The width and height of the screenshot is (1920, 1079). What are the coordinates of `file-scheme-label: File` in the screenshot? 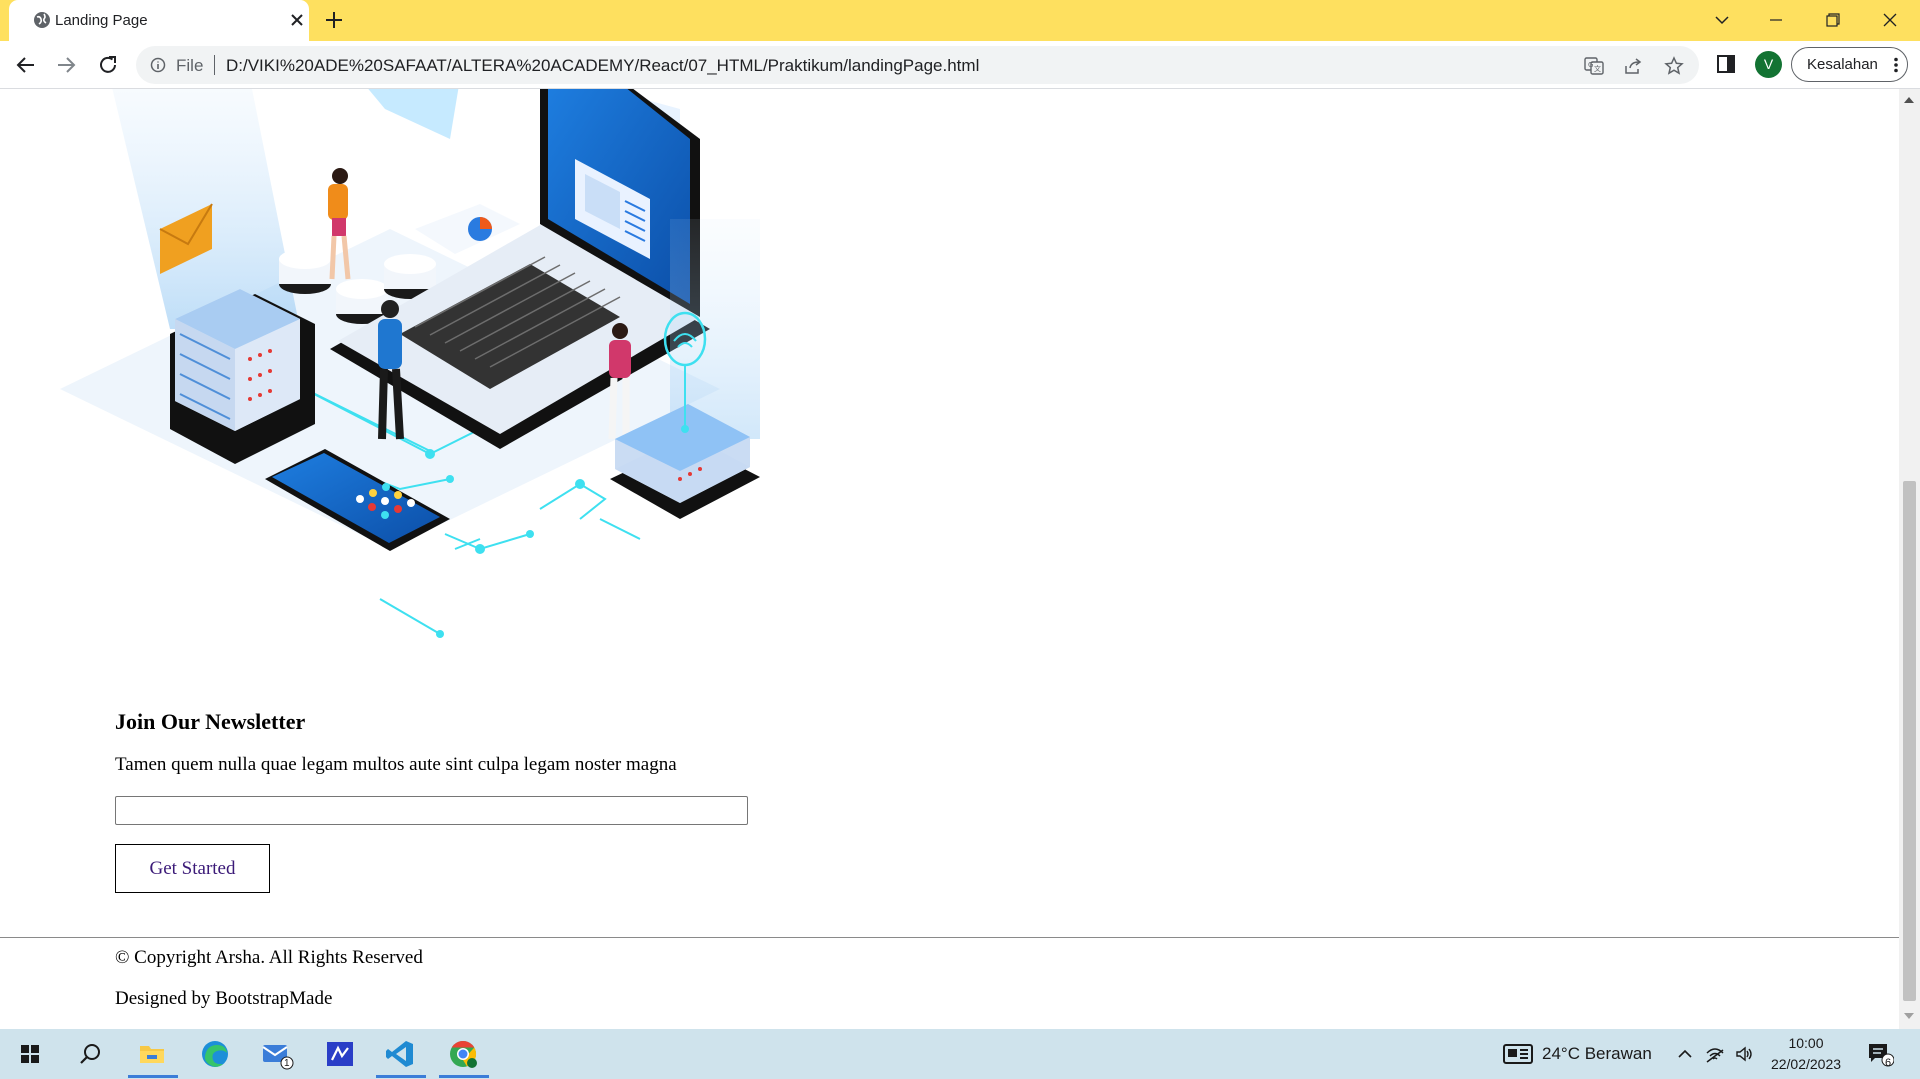 It's located at (190, 65).